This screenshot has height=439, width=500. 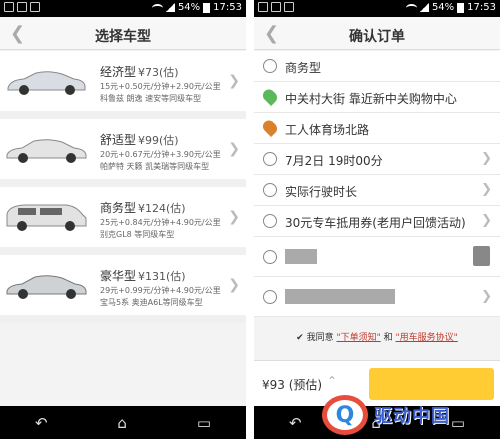 What do you see at coordinates (137, 234) in the screenshot?
I see `car-models: 别克GL8 等同级车型` at bounding box center [137, 234].